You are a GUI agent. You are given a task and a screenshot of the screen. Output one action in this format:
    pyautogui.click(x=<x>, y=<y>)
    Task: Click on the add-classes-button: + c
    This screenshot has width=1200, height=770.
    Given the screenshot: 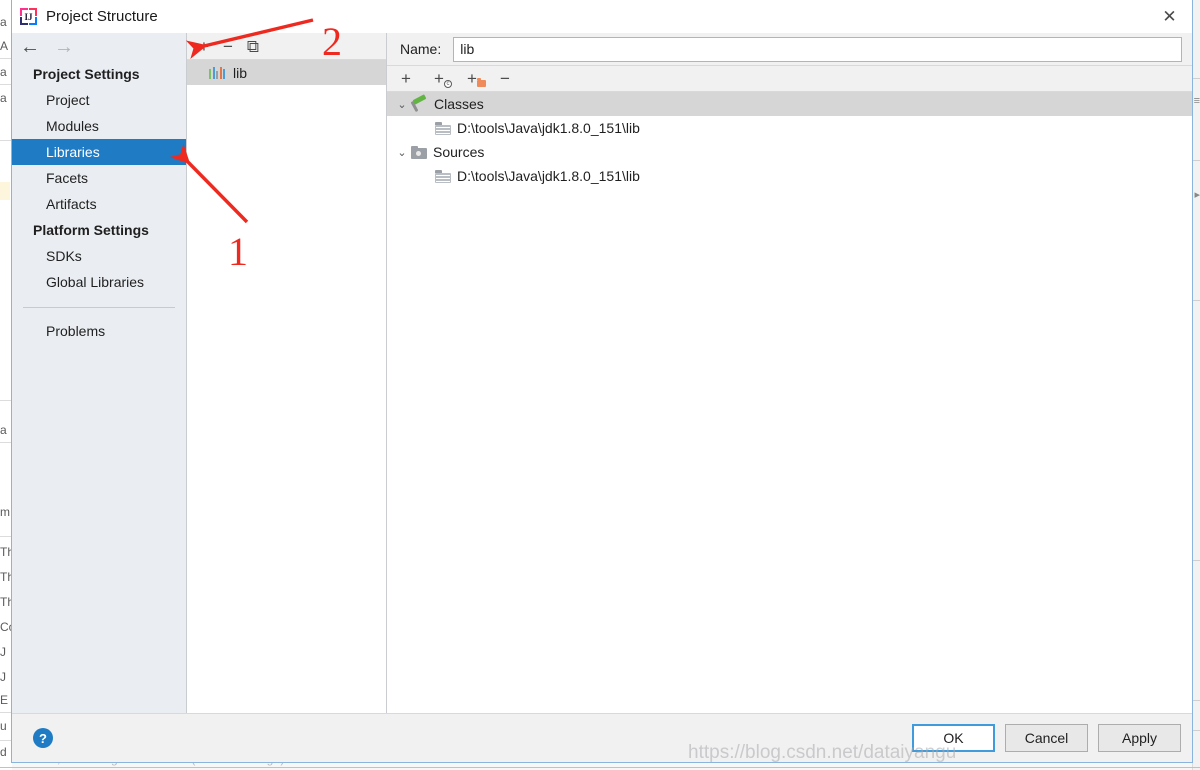 What is the action you would take?
    pyautogui.click(x=443, y=79)
    